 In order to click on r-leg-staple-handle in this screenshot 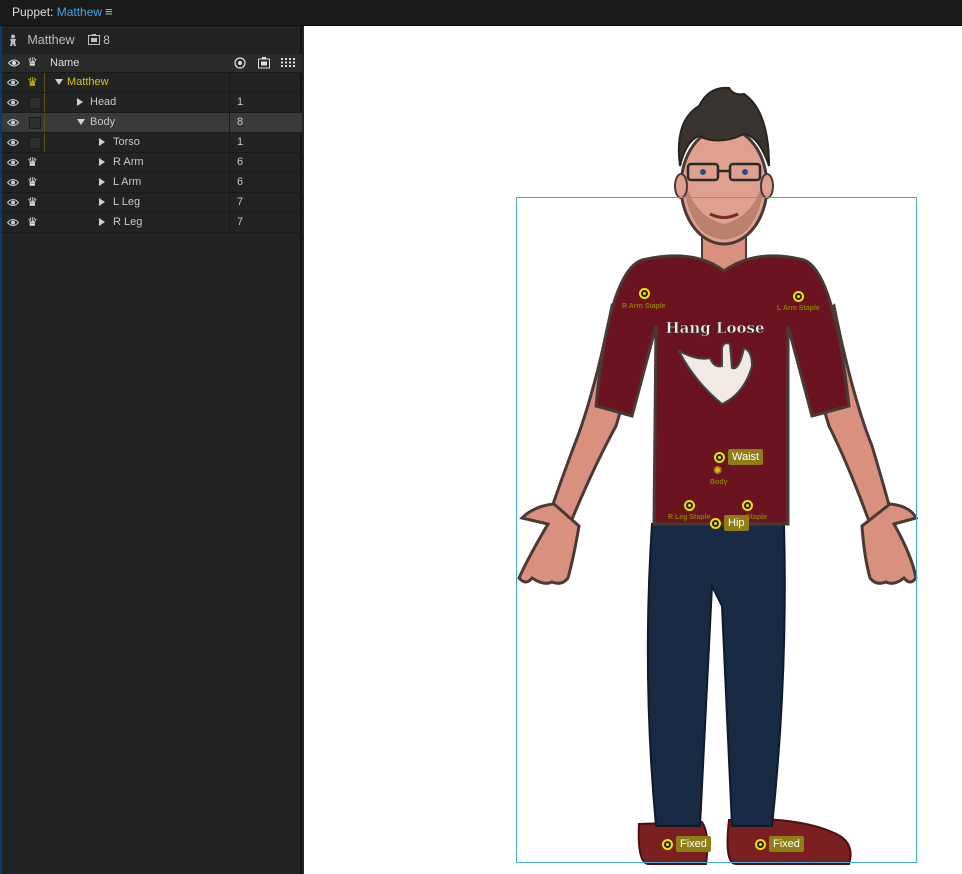, I will do `click(689, 505)`.